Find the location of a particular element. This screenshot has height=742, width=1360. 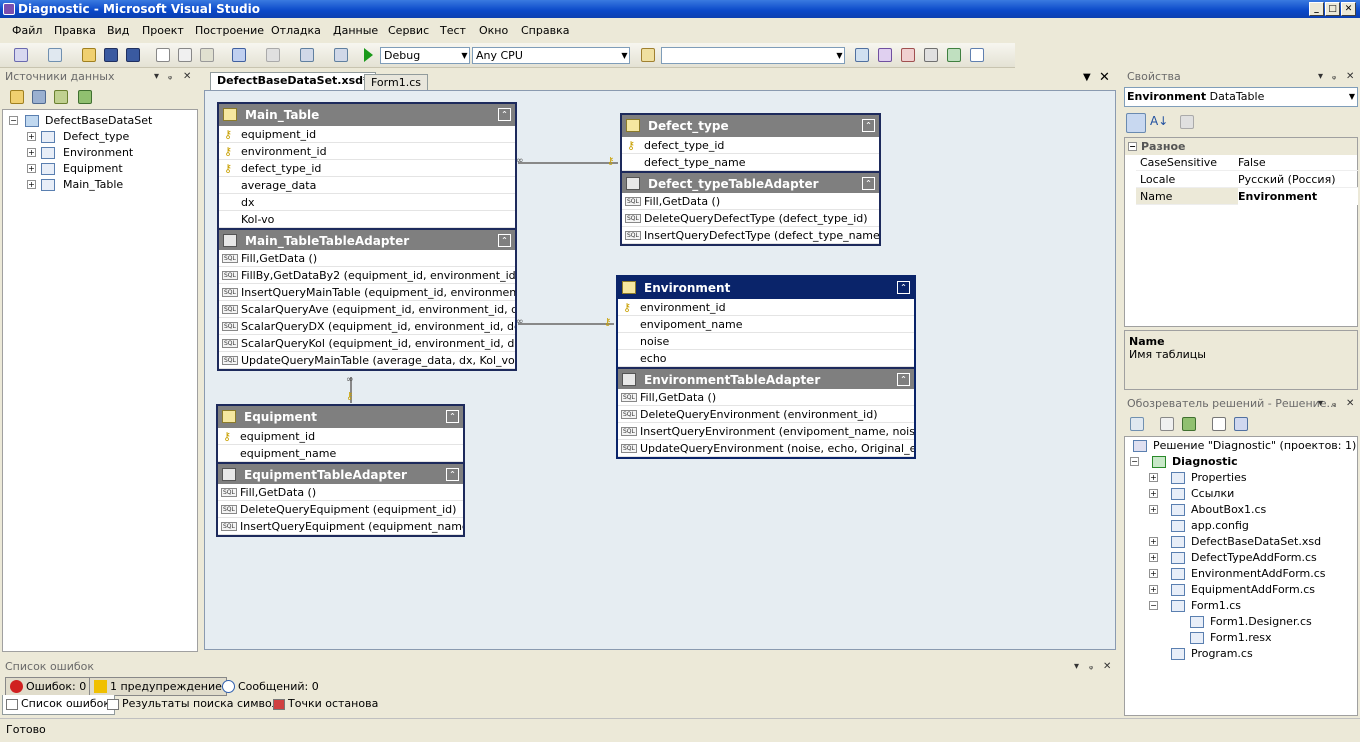

copy-icon is located at coordinates (185, 55).